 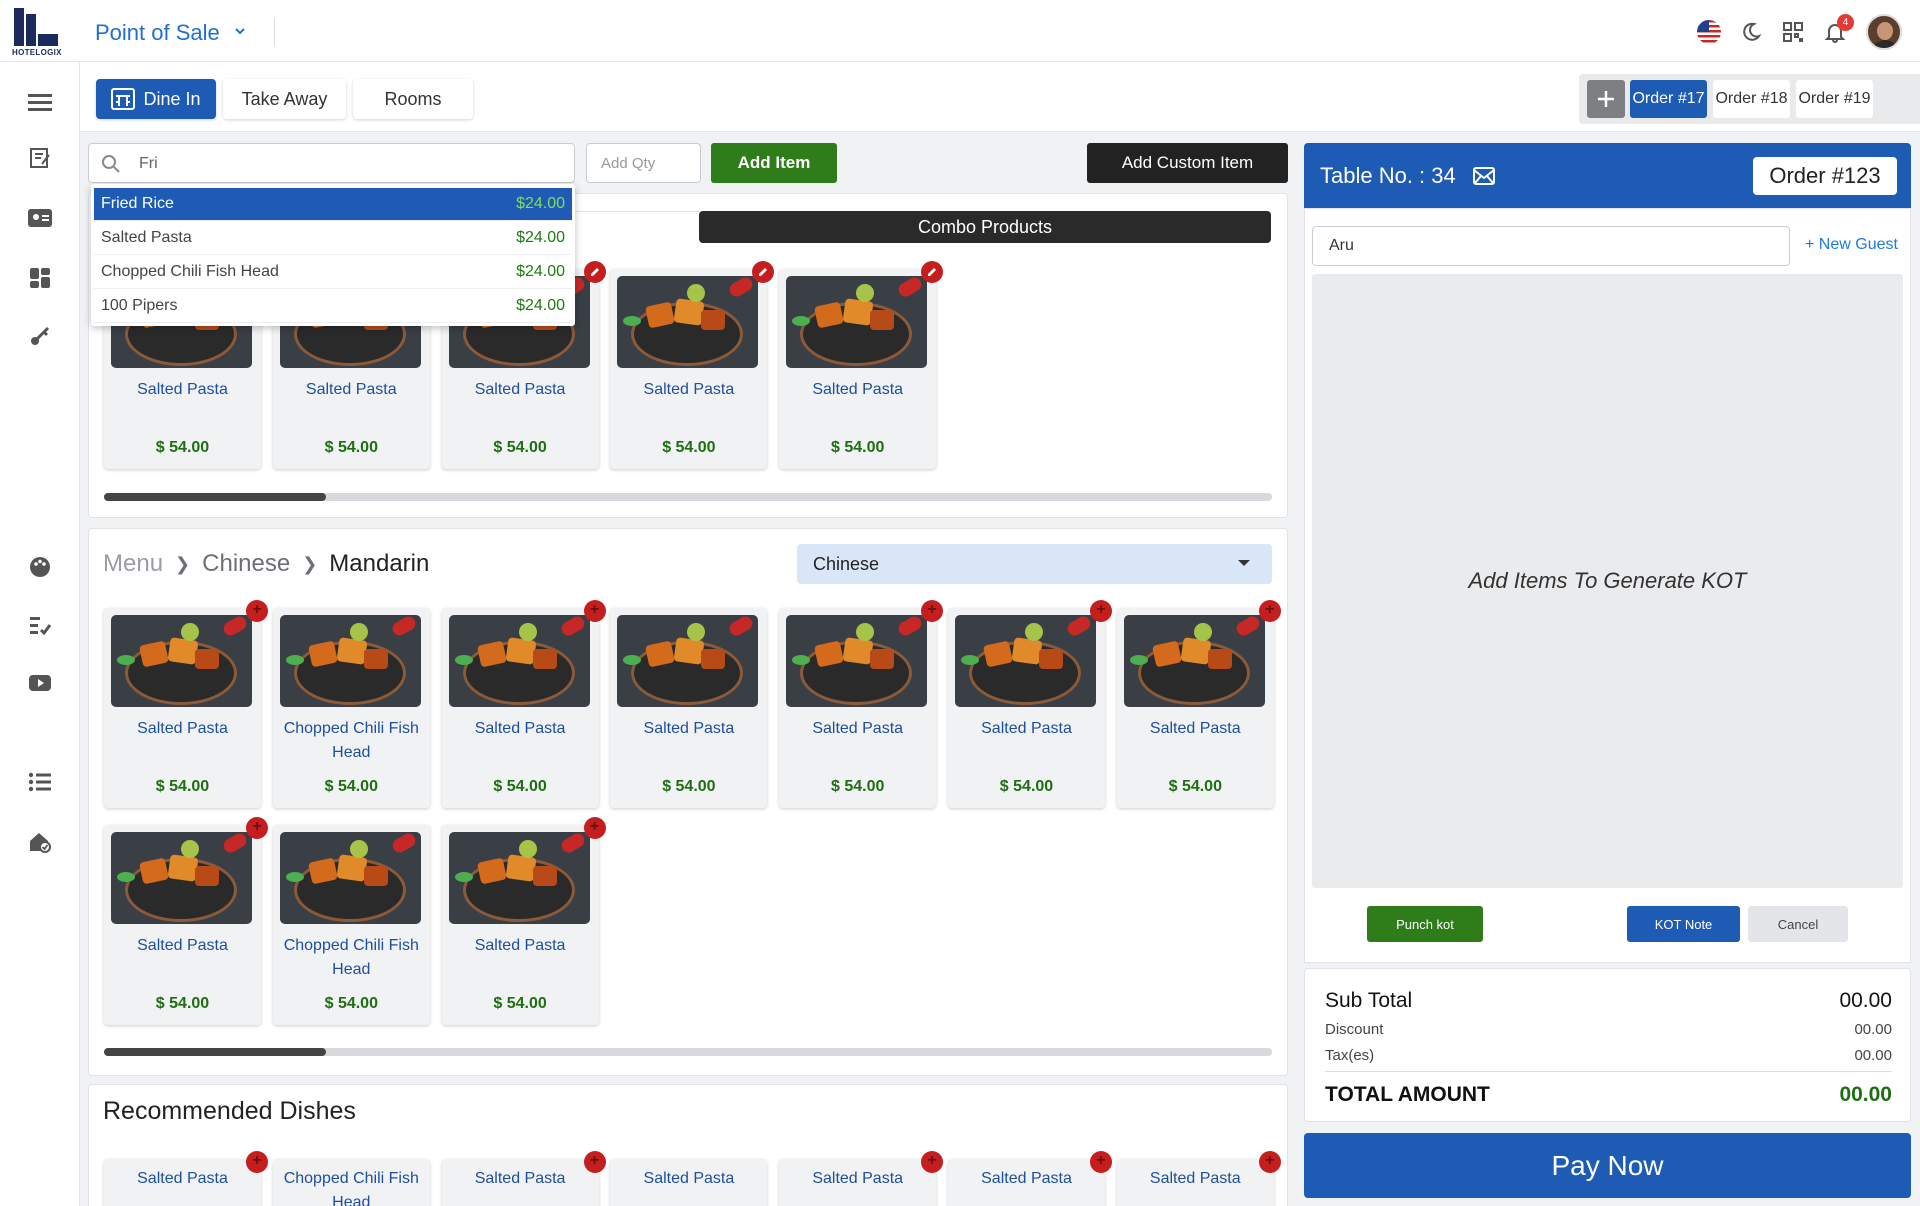 I want to click on app-title: Point of Sale, so click(x=157, y=33).